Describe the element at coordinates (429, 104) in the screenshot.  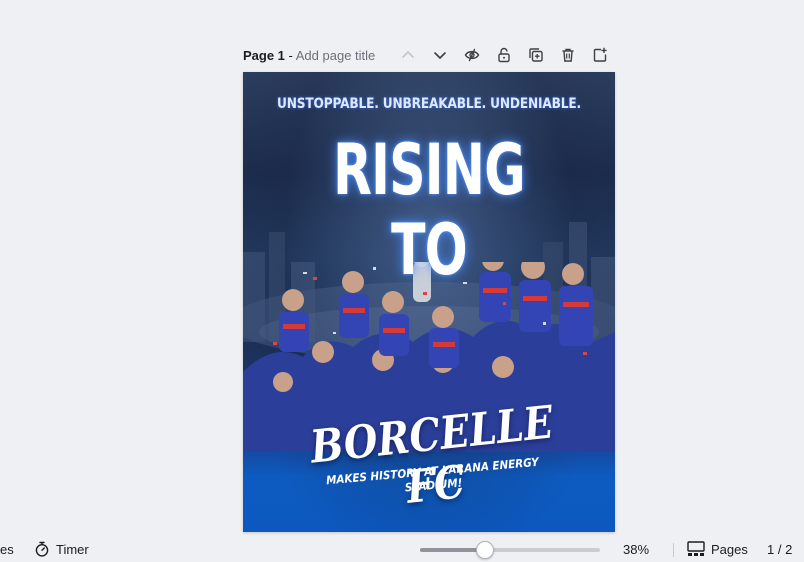
I see `poster-tagline: UNSTOPPABLE. UNBREAKABLE. UNDENIABLE.` at that location.